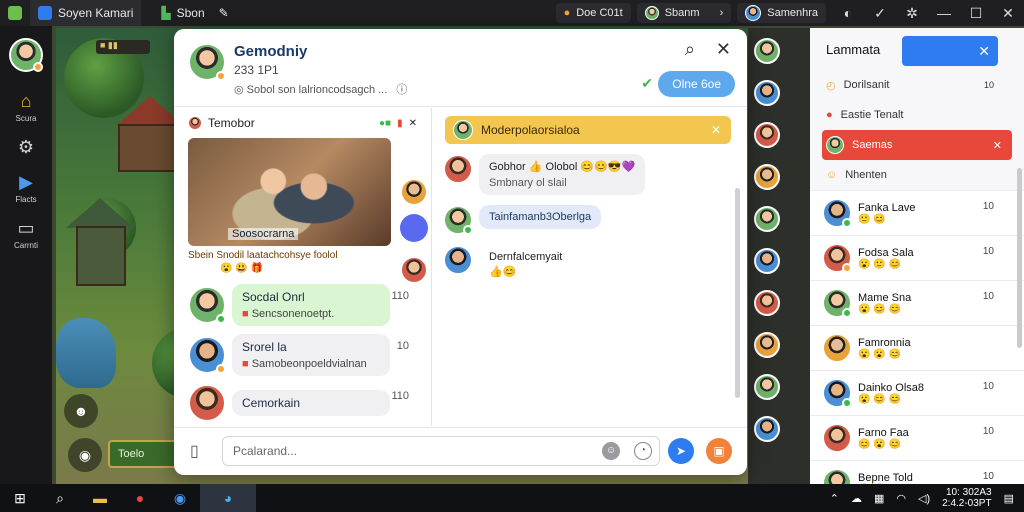 This screenshot has height=512, width=1024. What do you see at coordinates (696, 84) in the screenshot?
I see `follow-button: Olne 6oe` at bounding box center [696, 84].